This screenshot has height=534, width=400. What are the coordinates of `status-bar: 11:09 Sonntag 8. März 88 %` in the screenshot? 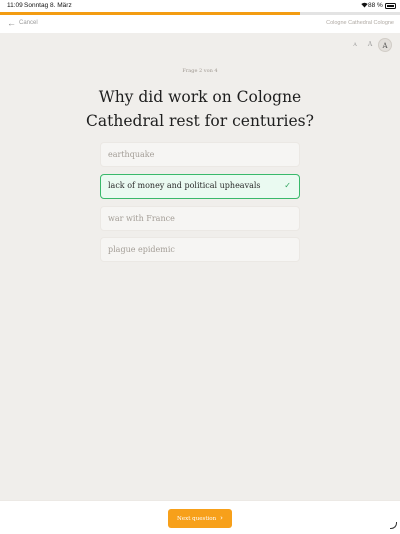 It's located at (200, 6).